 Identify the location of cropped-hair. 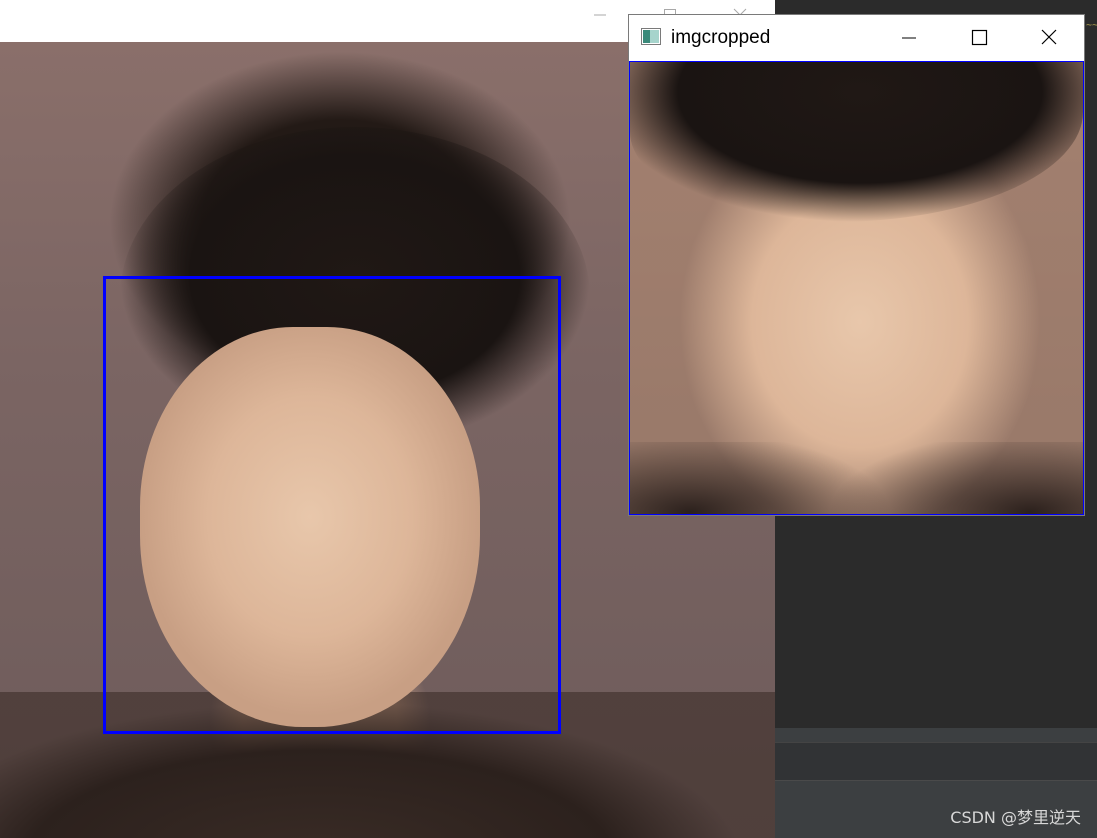
(856, 142).